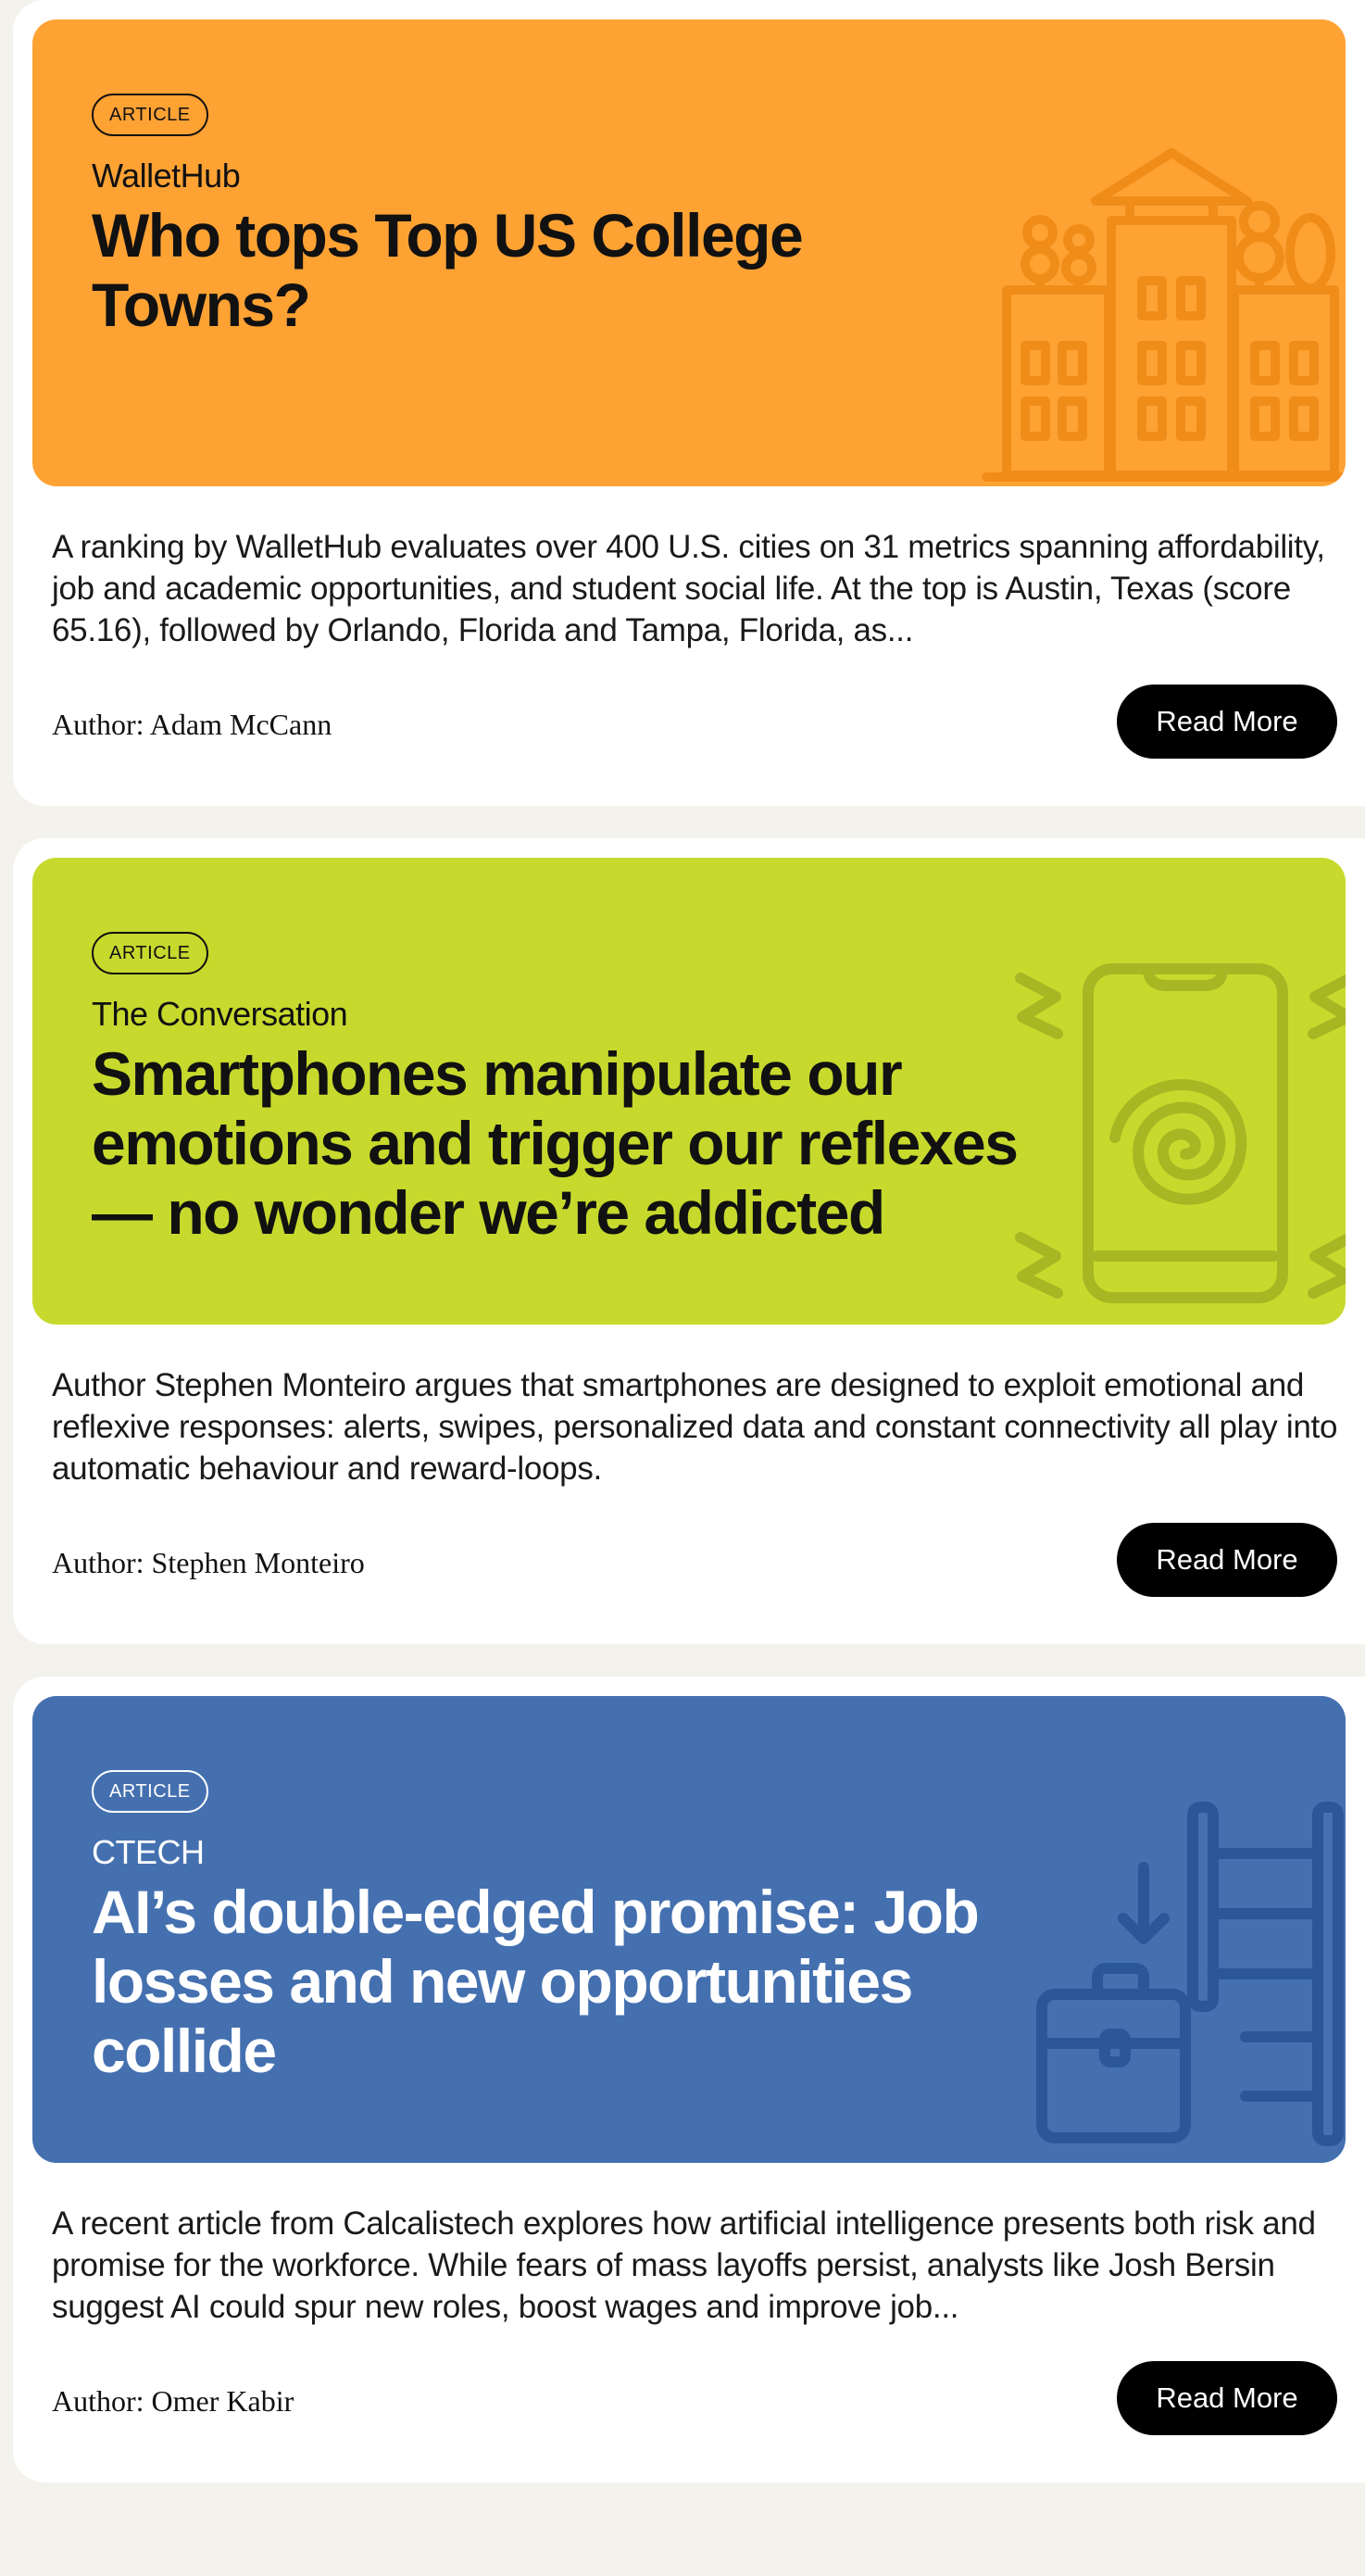 The image size is (1365, 2576). What do you see at coordinates (192, 724) in the screenshot?
I see `article-author: Author: Adam McCann` at bounding box center [192, 724].